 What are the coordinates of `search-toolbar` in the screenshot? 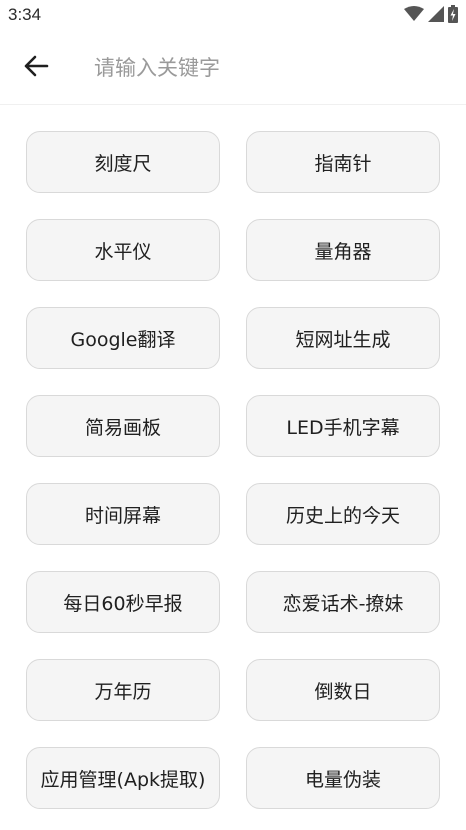 It's located at (233, 68).